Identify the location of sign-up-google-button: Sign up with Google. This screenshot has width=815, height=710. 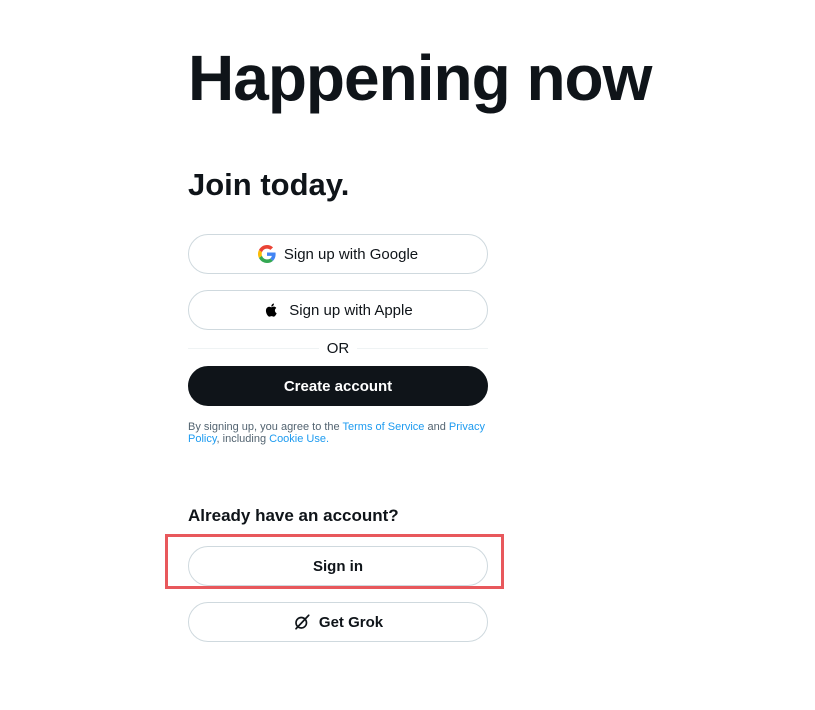
(338, 254).